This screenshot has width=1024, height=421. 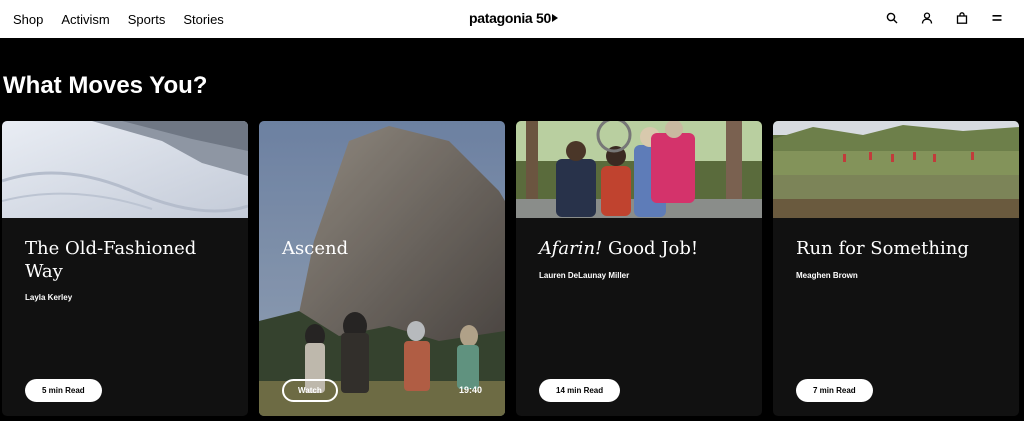 I want to click on card-author: Lauren DeLaunay Miller, so click(x=584, y=275).